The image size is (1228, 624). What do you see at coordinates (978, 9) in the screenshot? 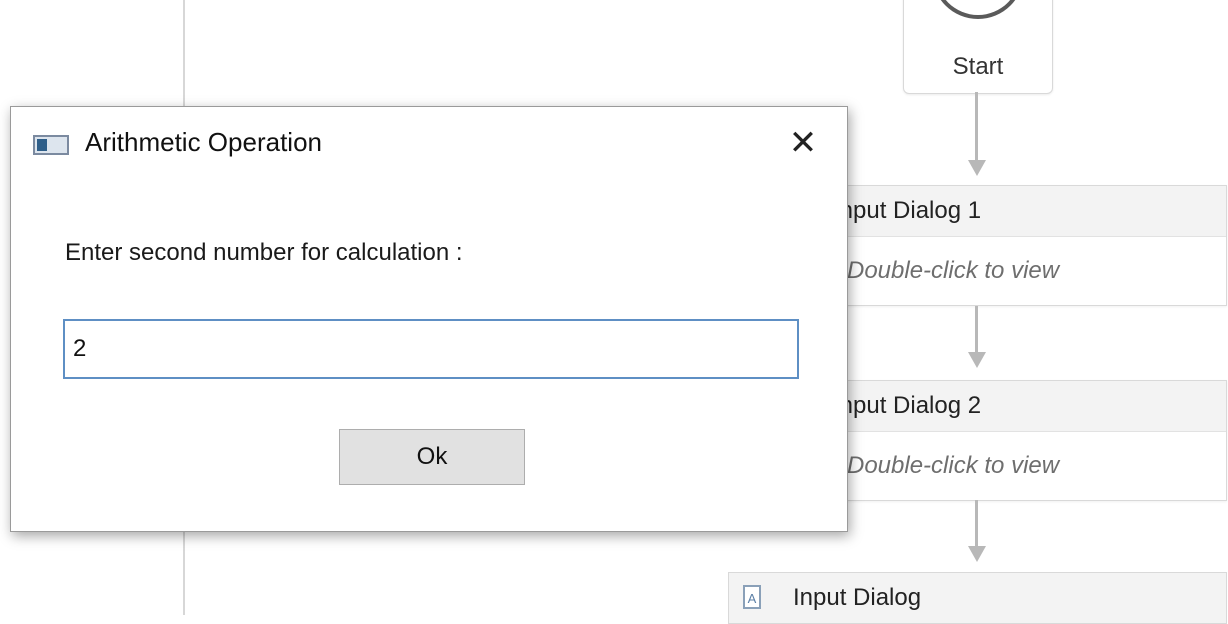
I see `start-circle-icon` at bounding box center [978, 9].